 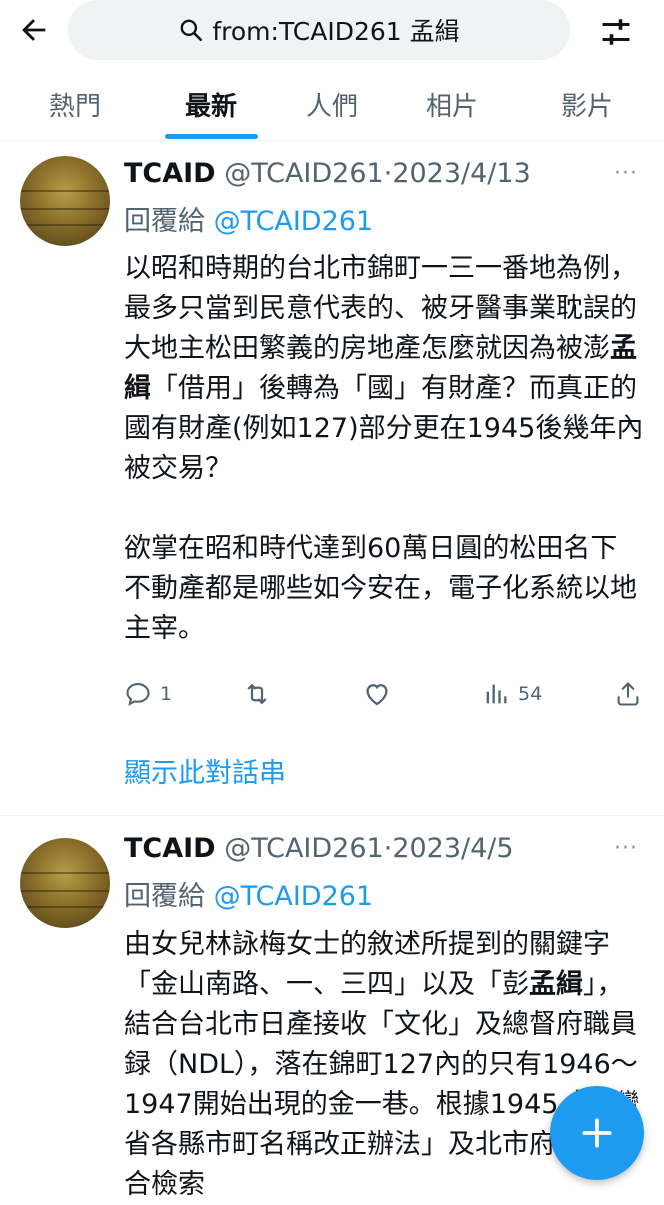 I want to click on tweet-divider, so click(x=332, y=815).